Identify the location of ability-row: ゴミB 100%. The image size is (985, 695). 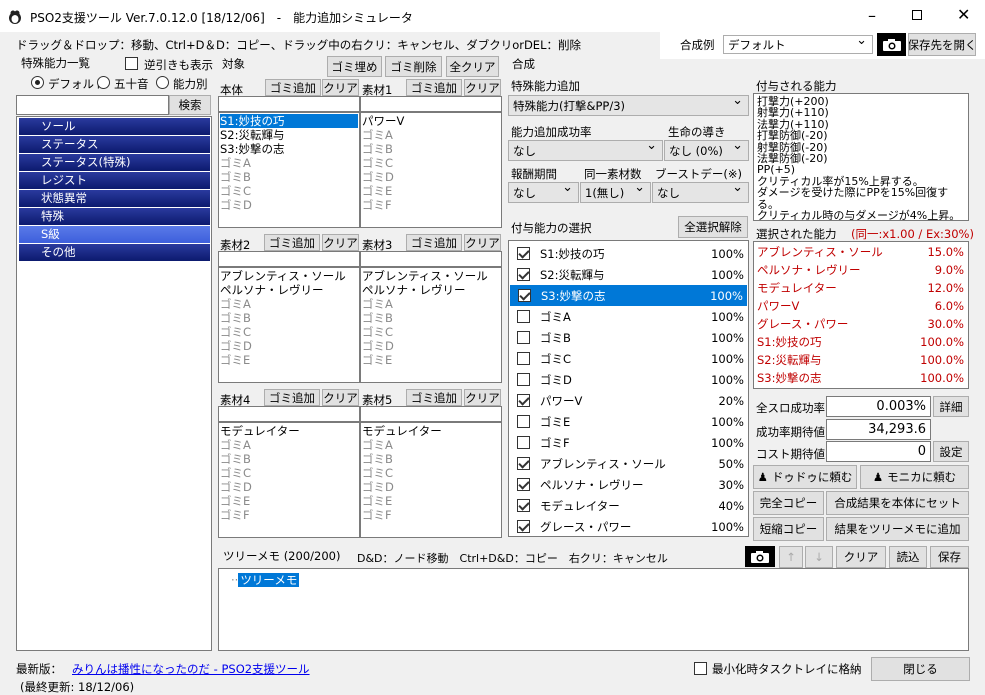
(628, 337).